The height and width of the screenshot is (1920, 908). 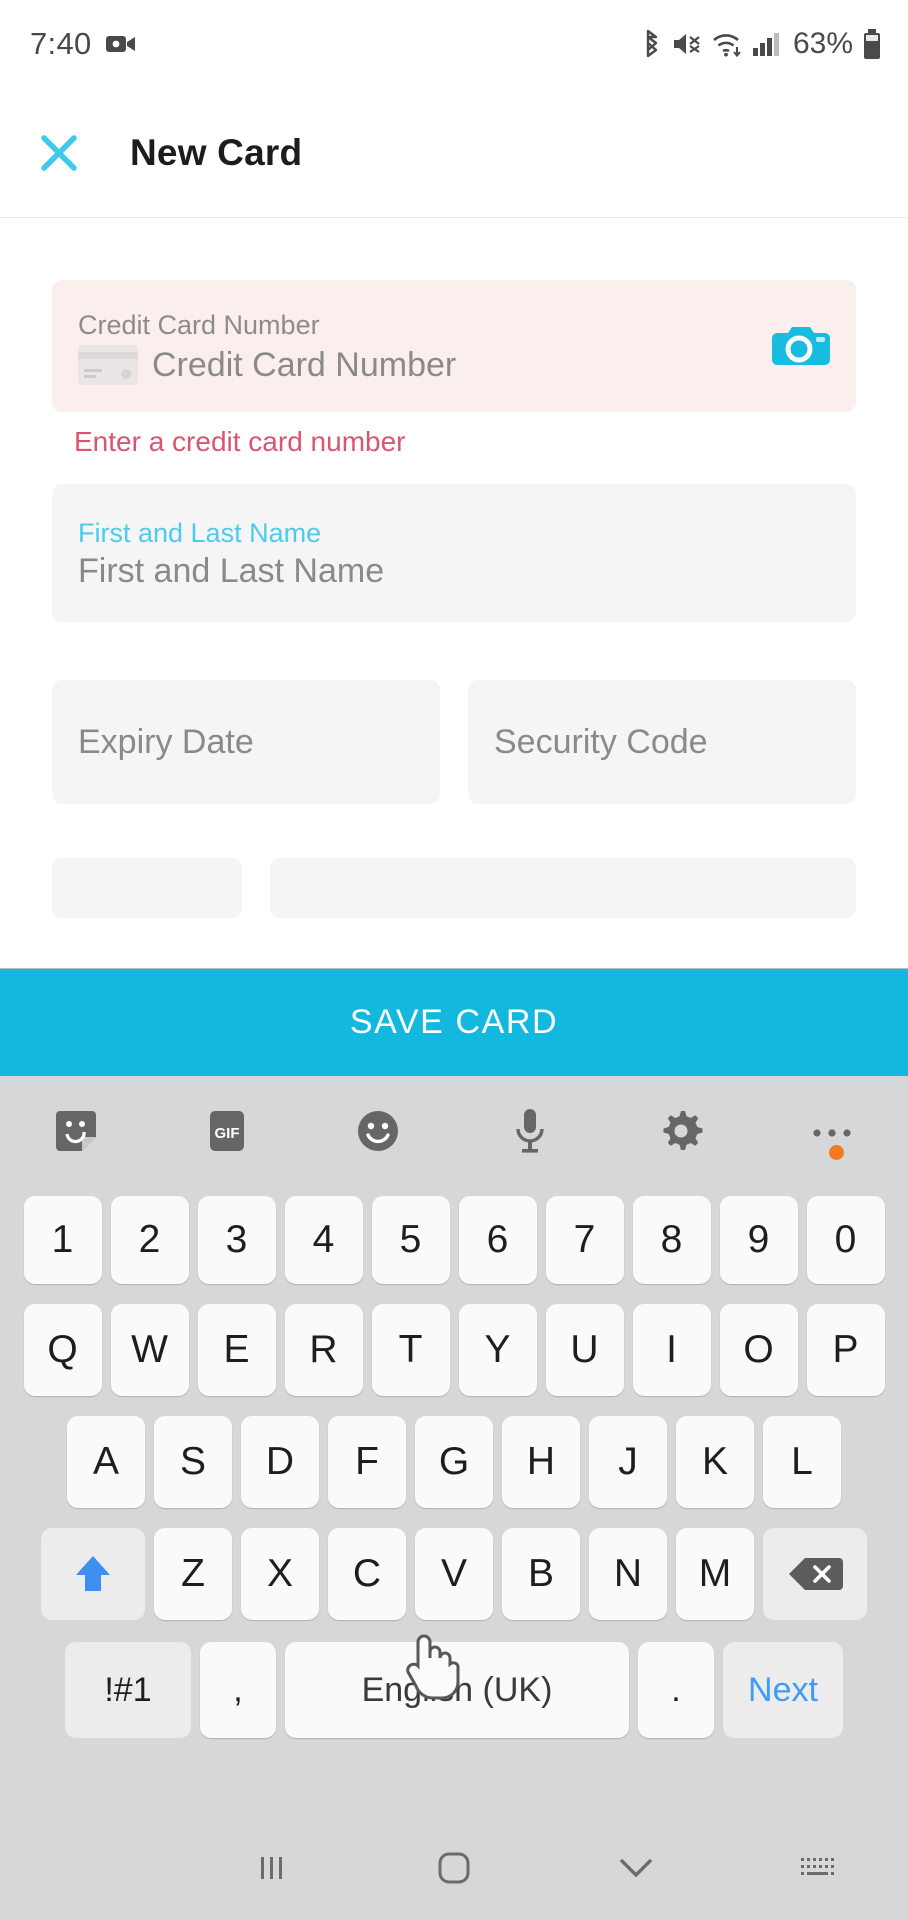 I want to click on video-recording-icon, so click(x=120, y=44).